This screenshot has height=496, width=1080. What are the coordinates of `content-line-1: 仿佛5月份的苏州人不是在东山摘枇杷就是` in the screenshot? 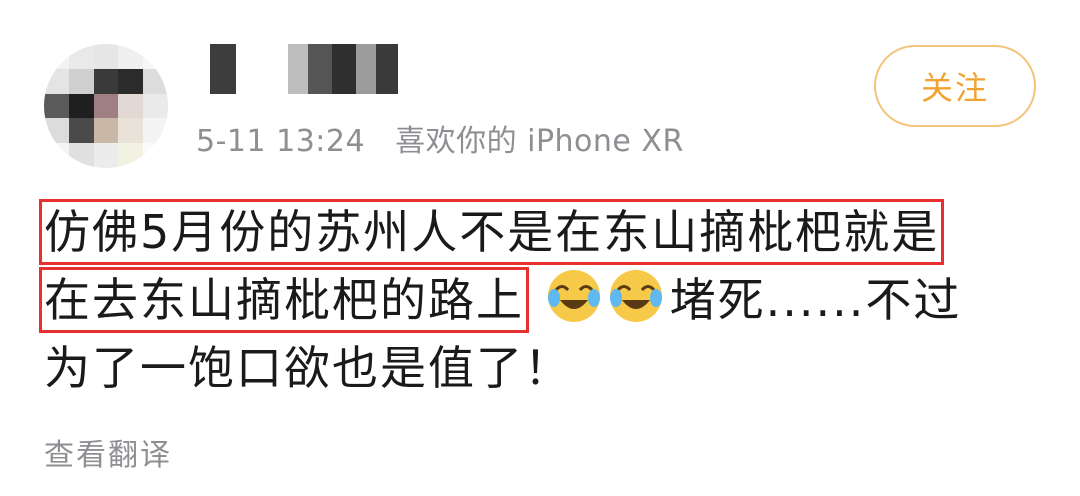 It's located at (541, 232).